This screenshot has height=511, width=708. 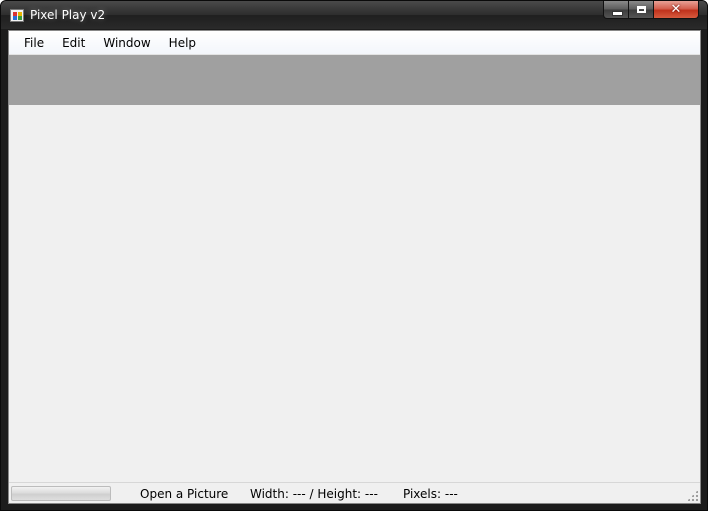 What do you see at coordinates (126, 43) in the screenshot?
I see `menu-window: Window` at bounding box center [126, 43].